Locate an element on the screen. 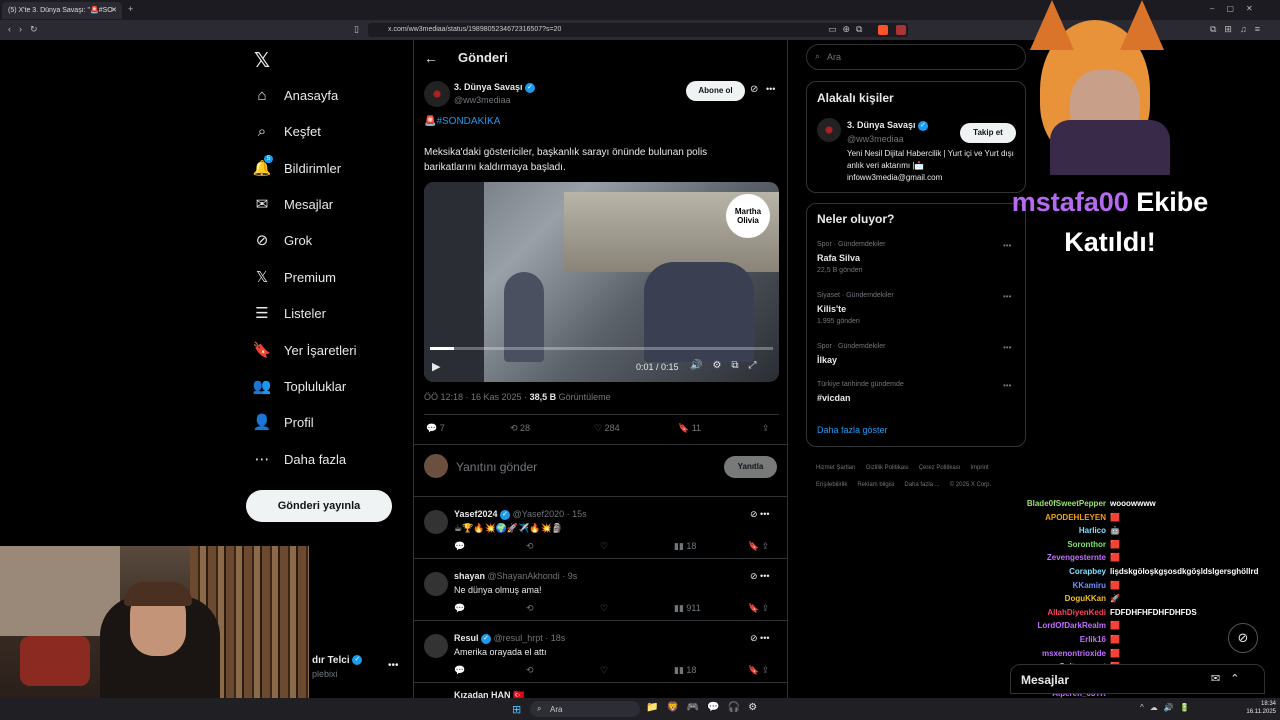 The image size is (1280, 720). address-bar-icons: ▭⊕⧉ is located at coordinates (848, 29).